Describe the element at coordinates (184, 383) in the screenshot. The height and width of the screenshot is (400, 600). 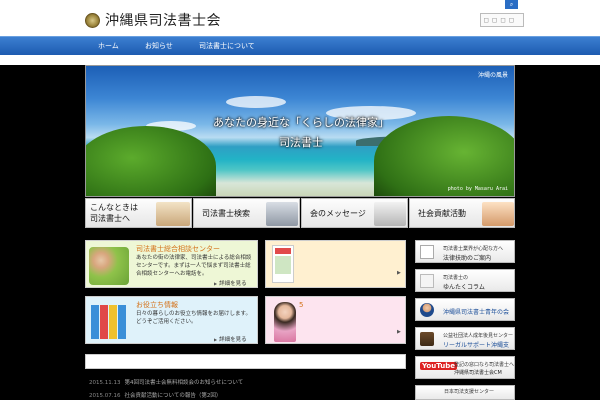
I see `news-text: 第4回司法書士会無料相談会のお知らせについて` at that location.